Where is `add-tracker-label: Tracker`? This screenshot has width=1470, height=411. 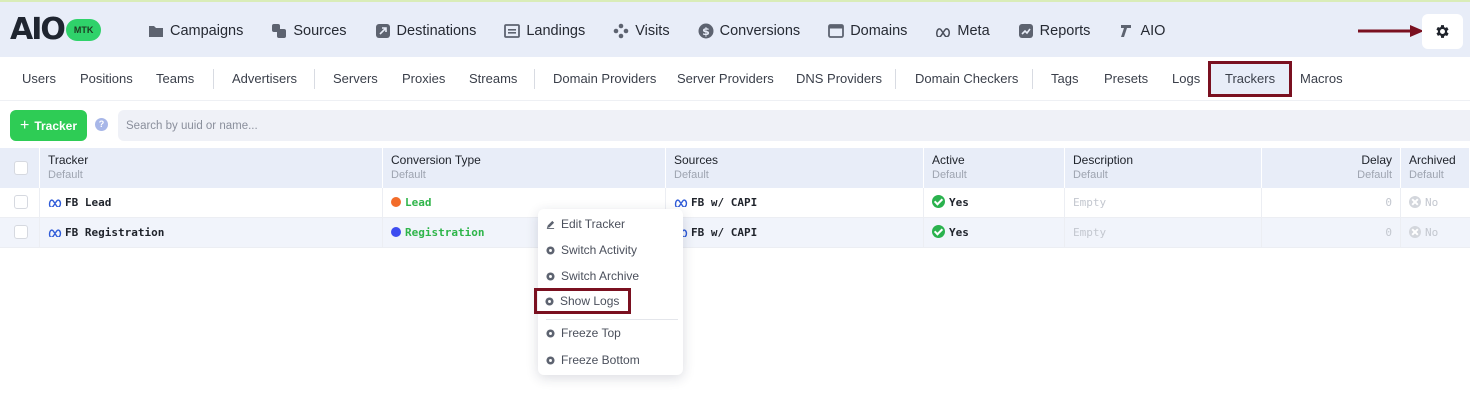 add-tracker-label: Tracker is located at coordinates (56, 125).